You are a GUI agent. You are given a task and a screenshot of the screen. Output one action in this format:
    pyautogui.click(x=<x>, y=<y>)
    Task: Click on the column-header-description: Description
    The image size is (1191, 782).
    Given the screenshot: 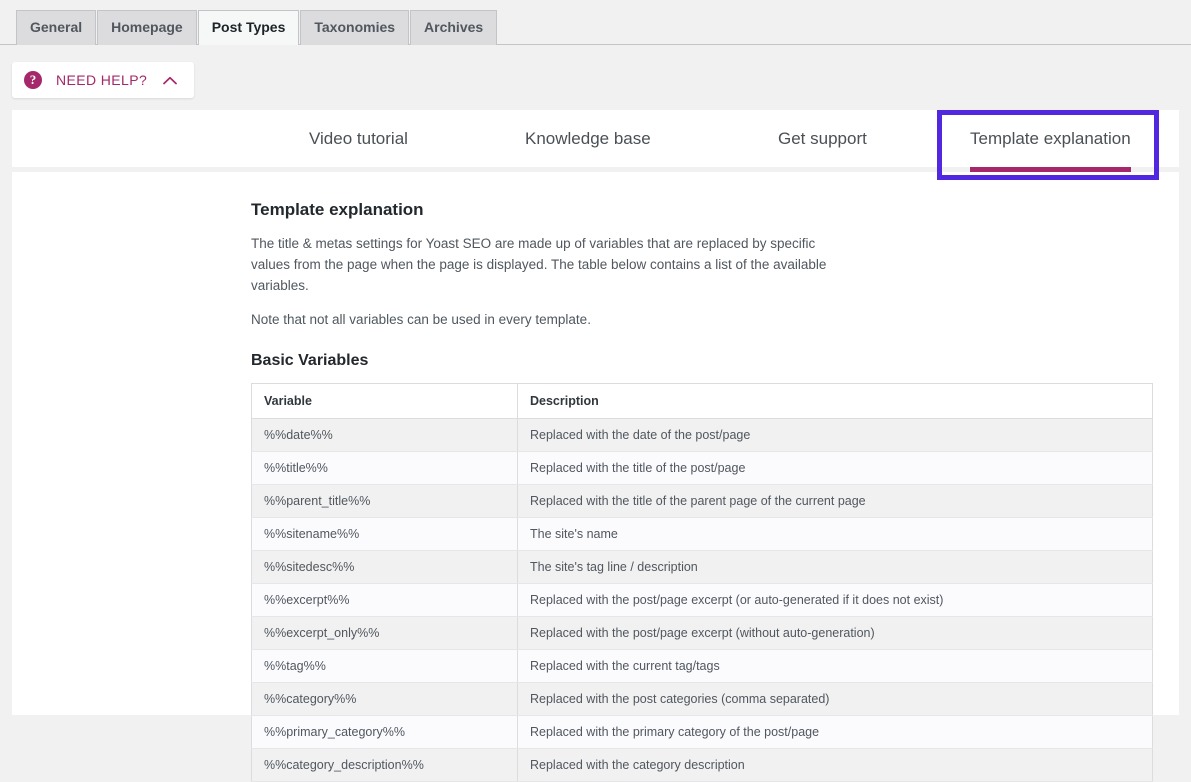 What is the action you would take?
    pyautogui.click(x=835, y=401)
    